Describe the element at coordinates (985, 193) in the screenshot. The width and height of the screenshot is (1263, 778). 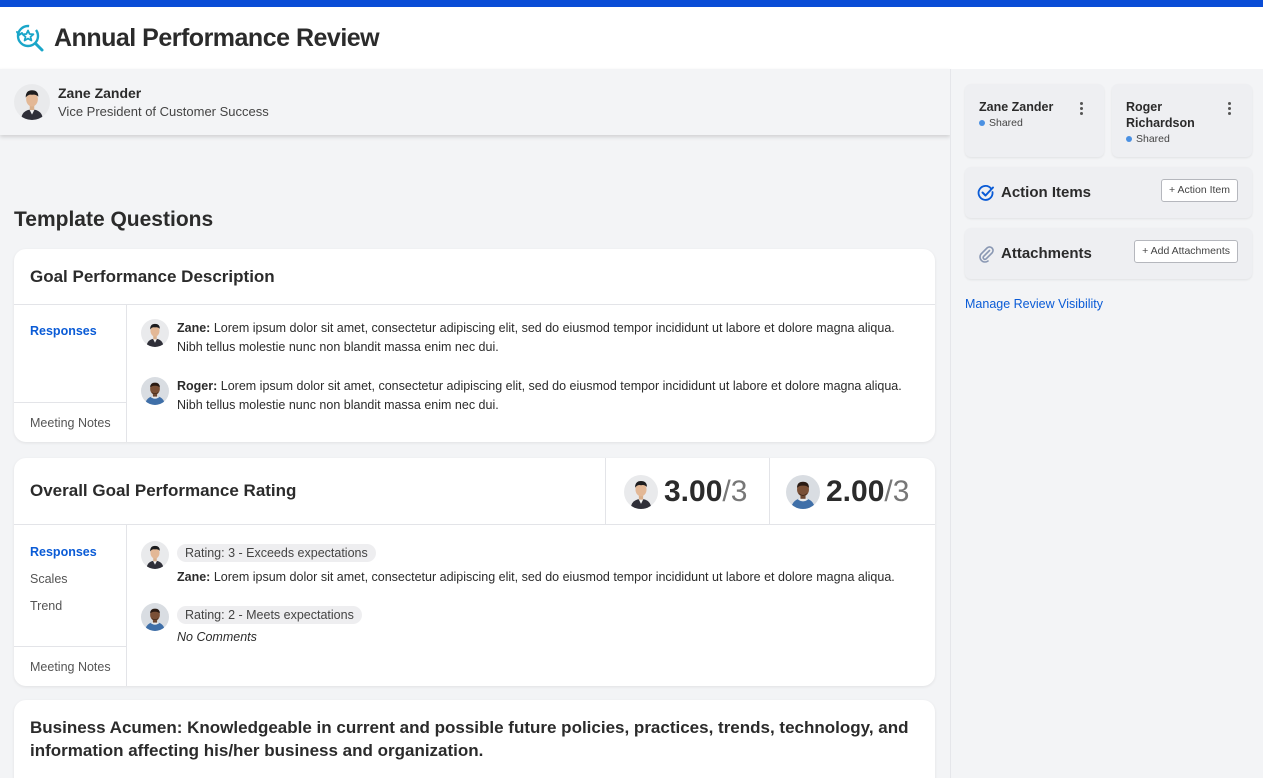
I see `check-circle-icon` at that location.